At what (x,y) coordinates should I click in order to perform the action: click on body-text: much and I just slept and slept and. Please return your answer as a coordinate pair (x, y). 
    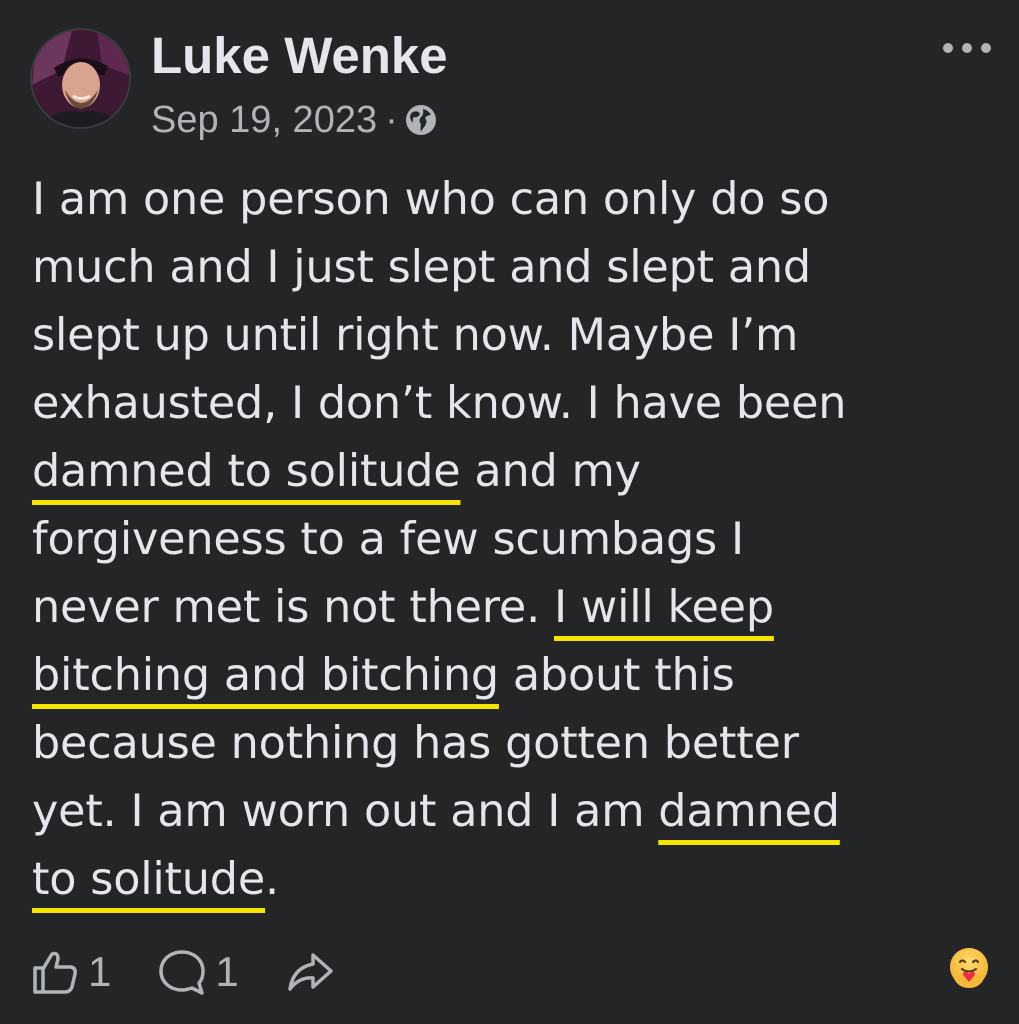
    Looking at the image, I should click on (421, 267).